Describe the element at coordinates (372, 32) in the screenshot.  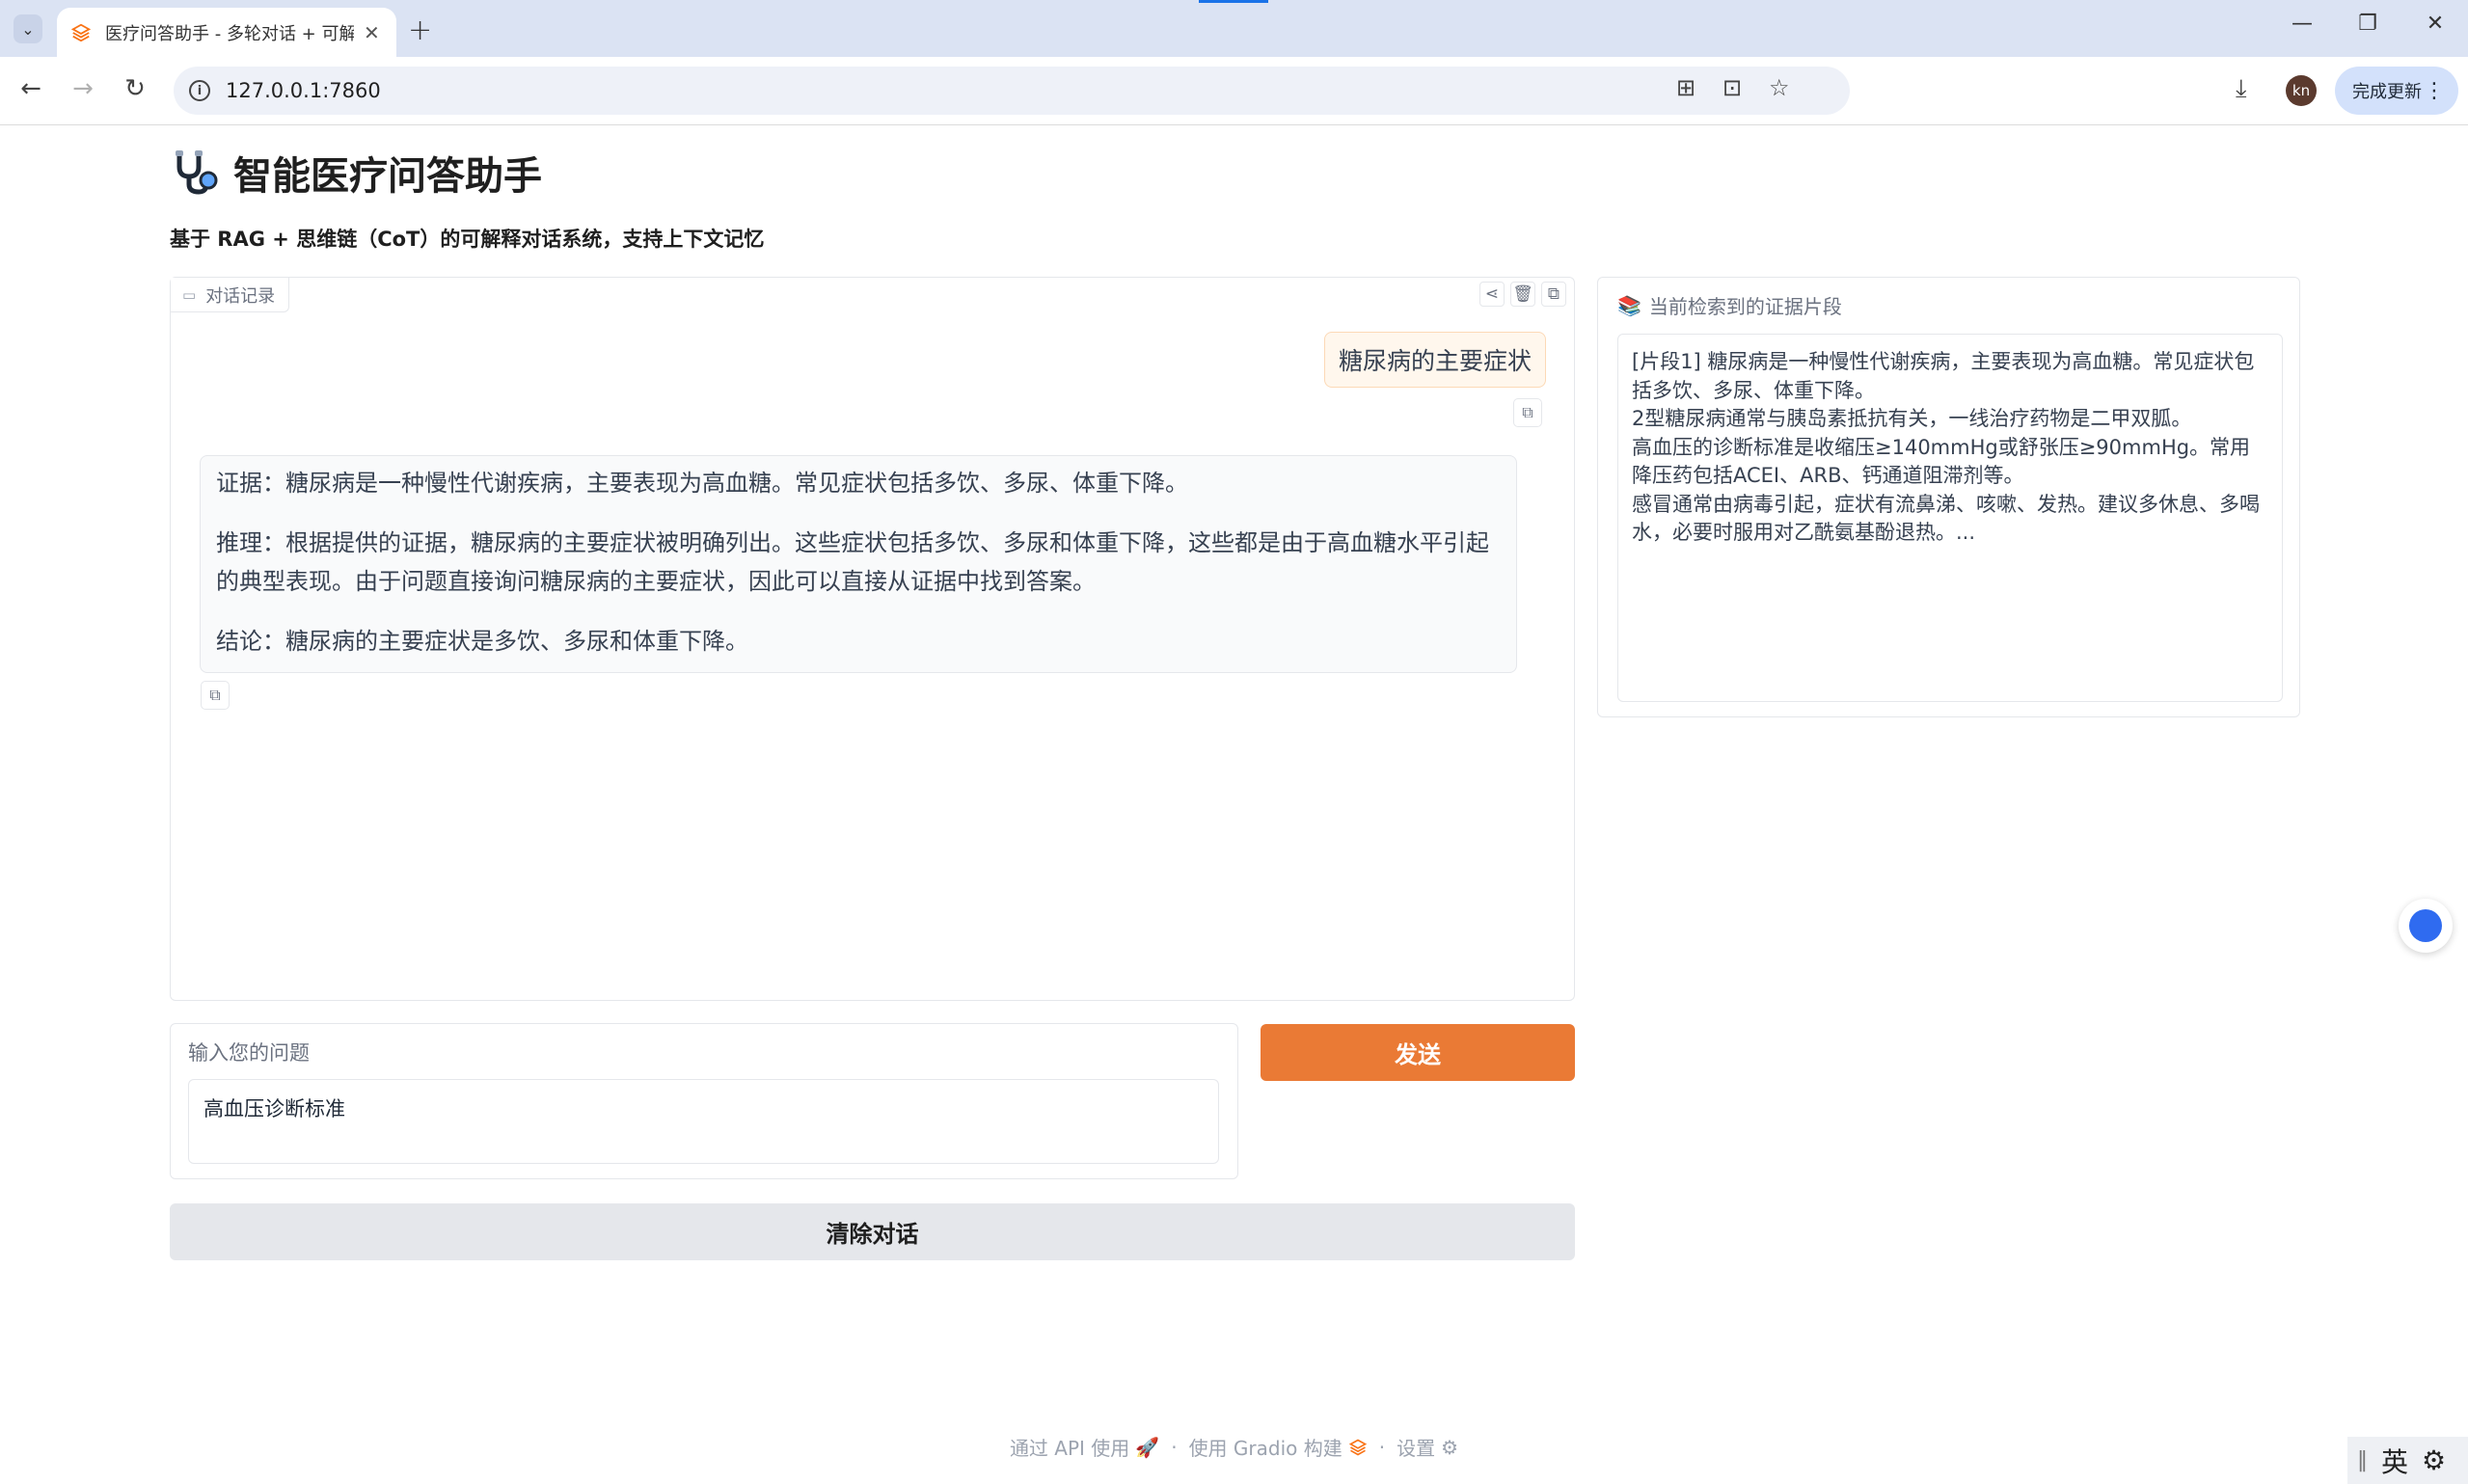
I see `tab-close-icon: ✕` at that location.